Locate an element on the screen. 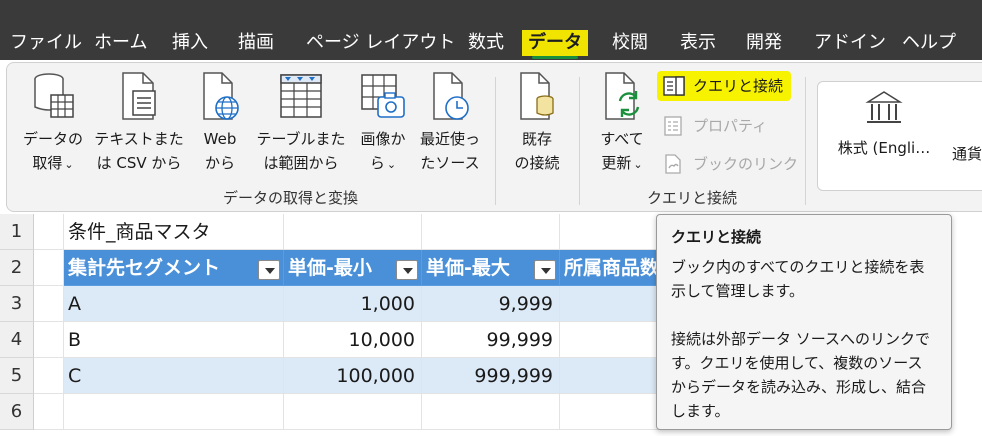 This screenshot has height=436, width=982. book-links-button: ブックのリンク is located at coordinates (731, 164).